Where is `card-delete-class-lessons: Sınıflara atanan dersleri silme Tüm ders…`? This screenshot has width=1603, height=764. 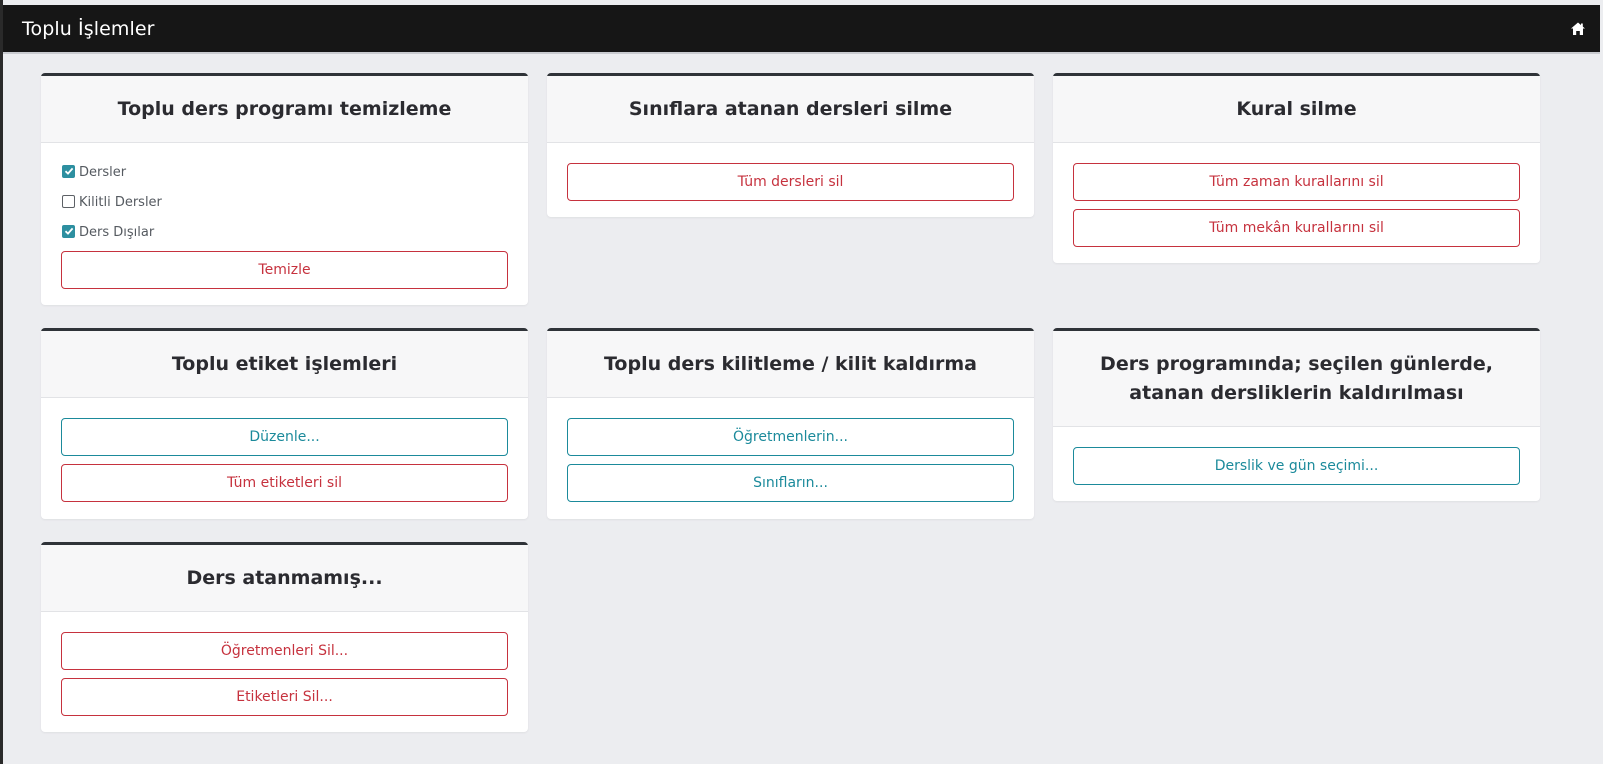
card-delete-class-lessons: Sınıflara atanan dersleri silme Tüm ders… is located at coordinates (790, 145).